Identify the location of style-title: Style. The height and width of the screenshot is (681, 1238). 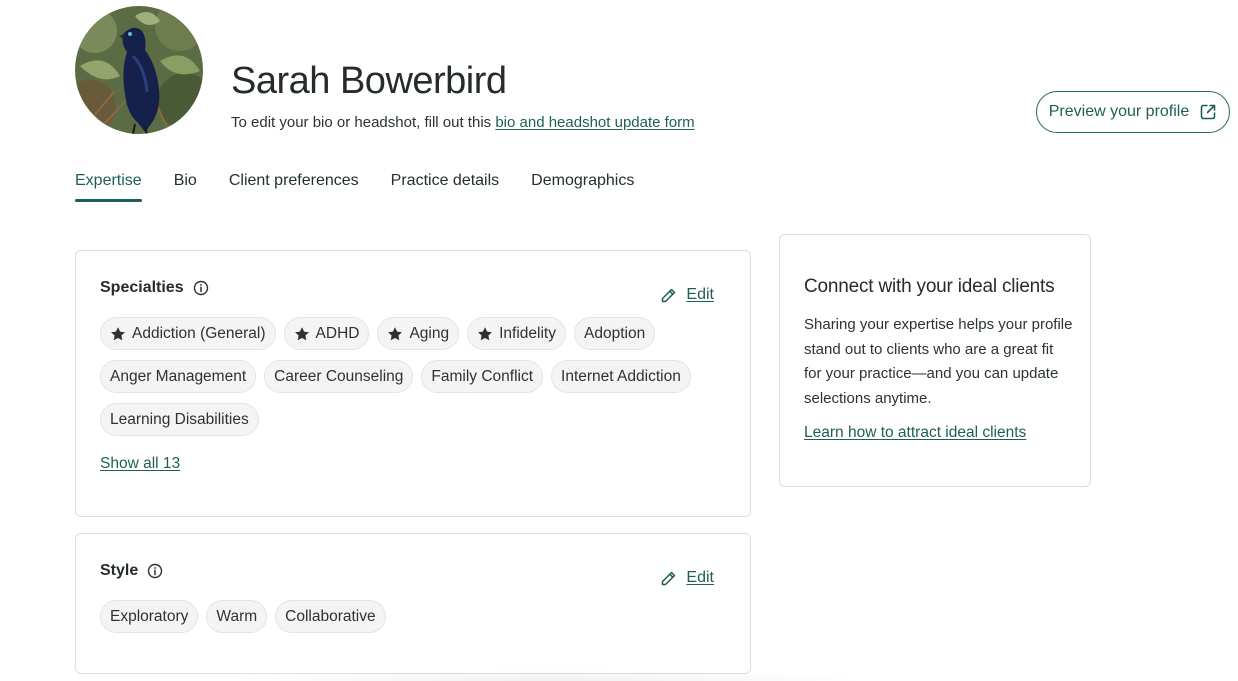
(131, 571).